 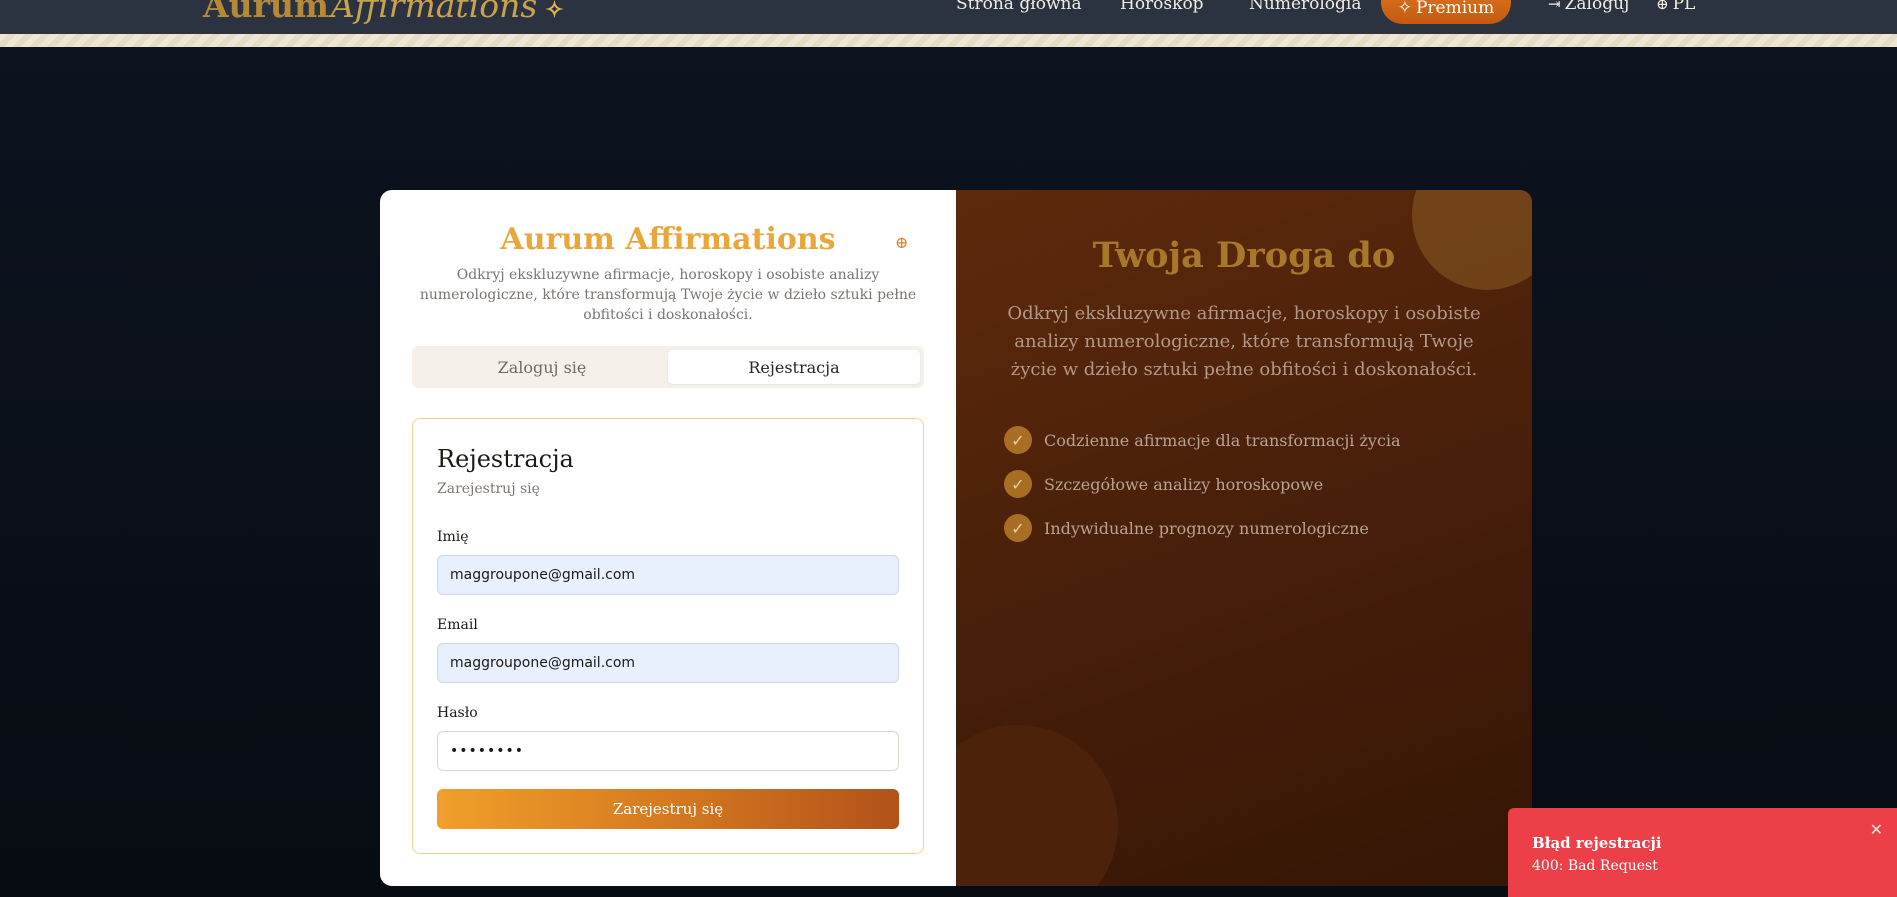 What do you see at coordinates (1554, 6) in the screenshot?
I see `login-icon: ⇥` at bounding box center [1554, 6].